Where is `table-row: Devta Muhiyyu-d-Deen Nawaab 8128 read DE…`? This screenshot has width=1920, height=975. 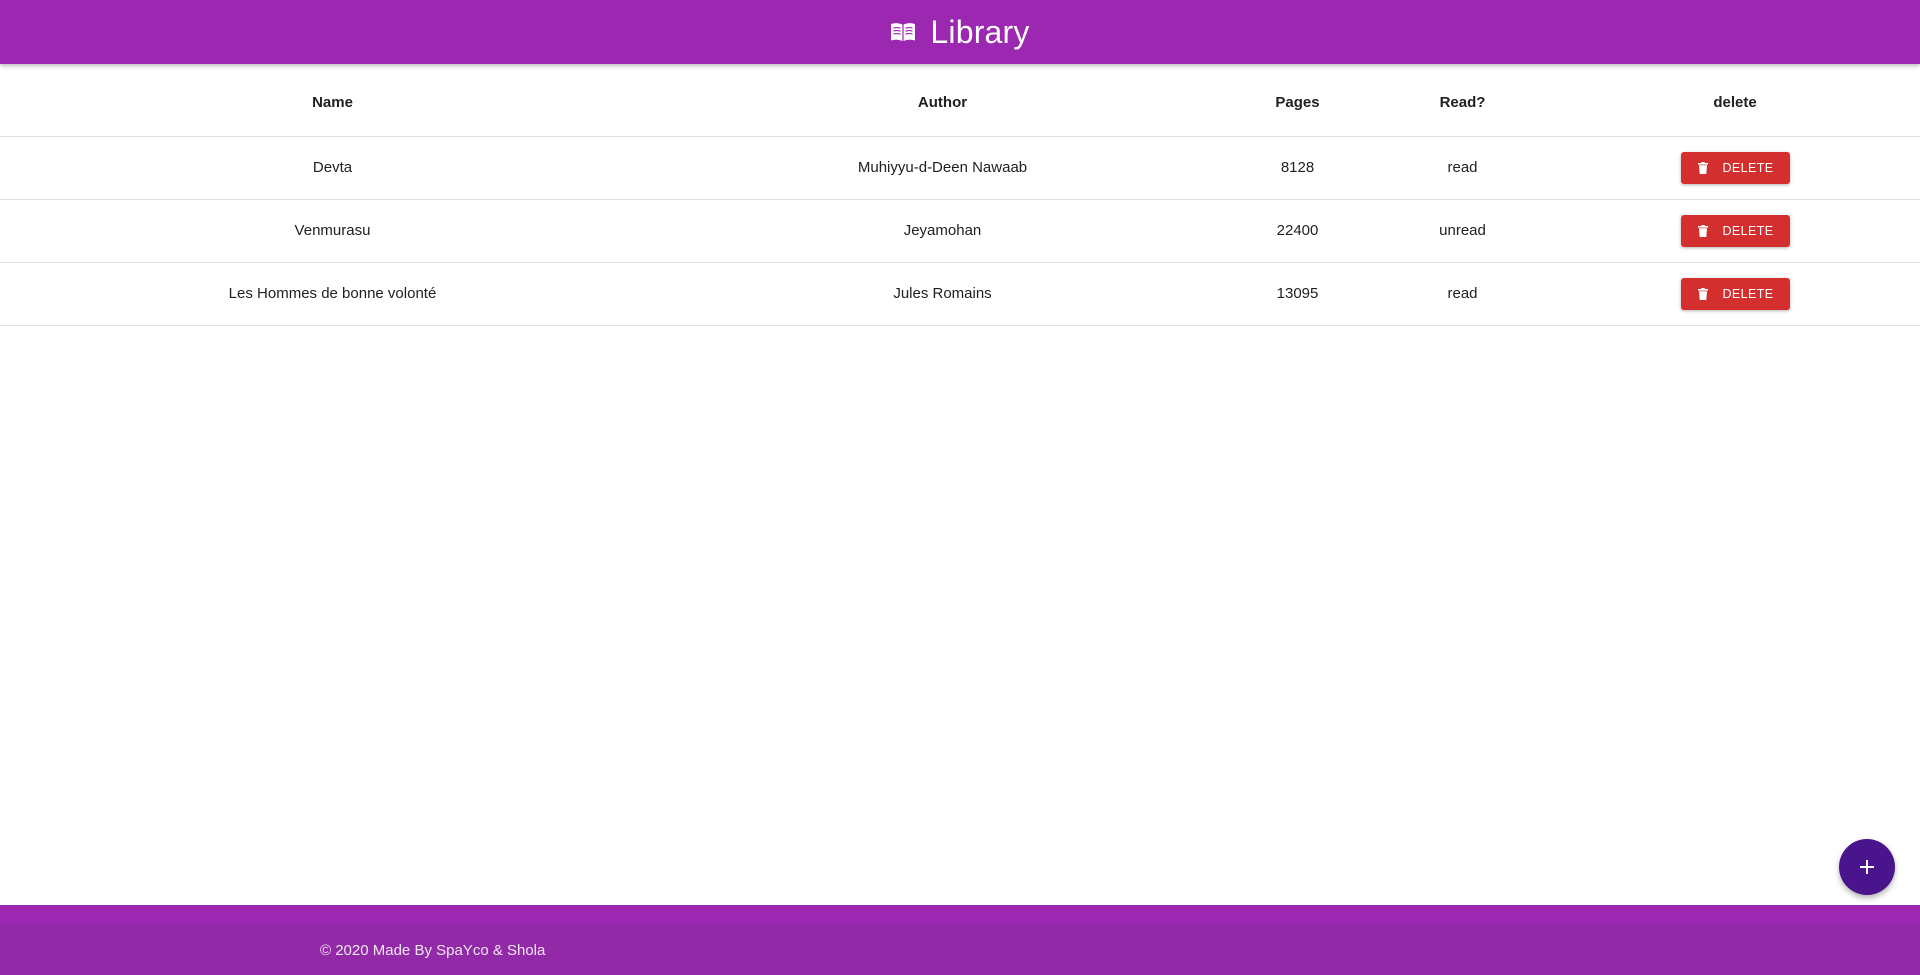
table-row: Devta Muhiyyu-d-Deen Nawaab 8128 read DE… is located at coordinates (960, 168).